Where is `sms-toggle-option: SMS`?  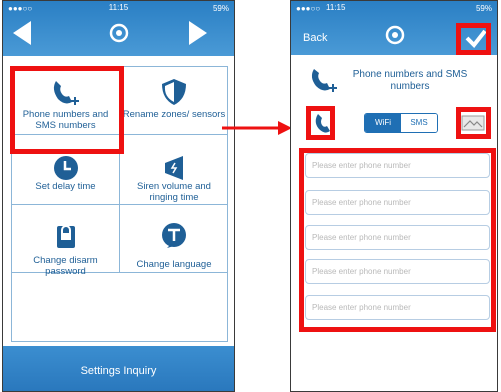
sms-toggle-option: SMS is located at coordinates (419, 123).